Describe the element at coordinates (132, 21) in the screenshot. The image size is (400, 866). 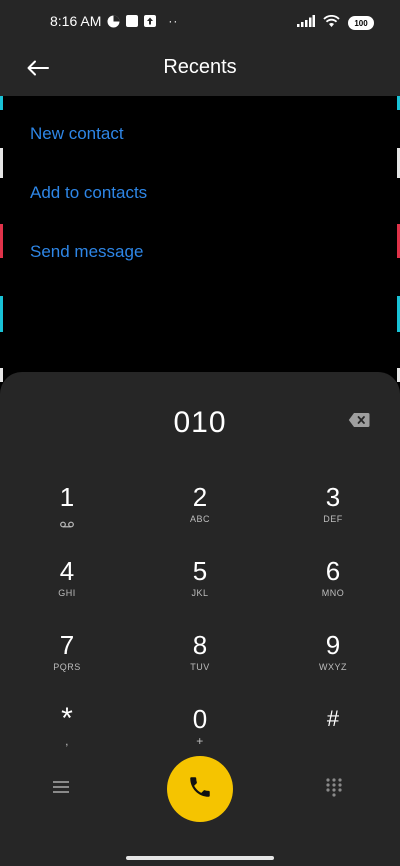
I see `notification-square-icon` at that location.